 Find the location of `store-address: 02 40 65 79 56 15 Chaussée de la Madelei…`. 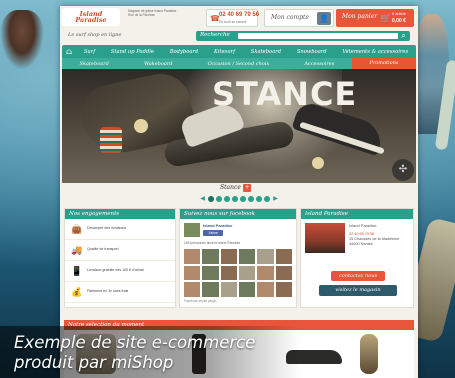

store-address: 02 40 65 79 56 15 Chaussée de la Madelei… is located at coordinates (380, 244).